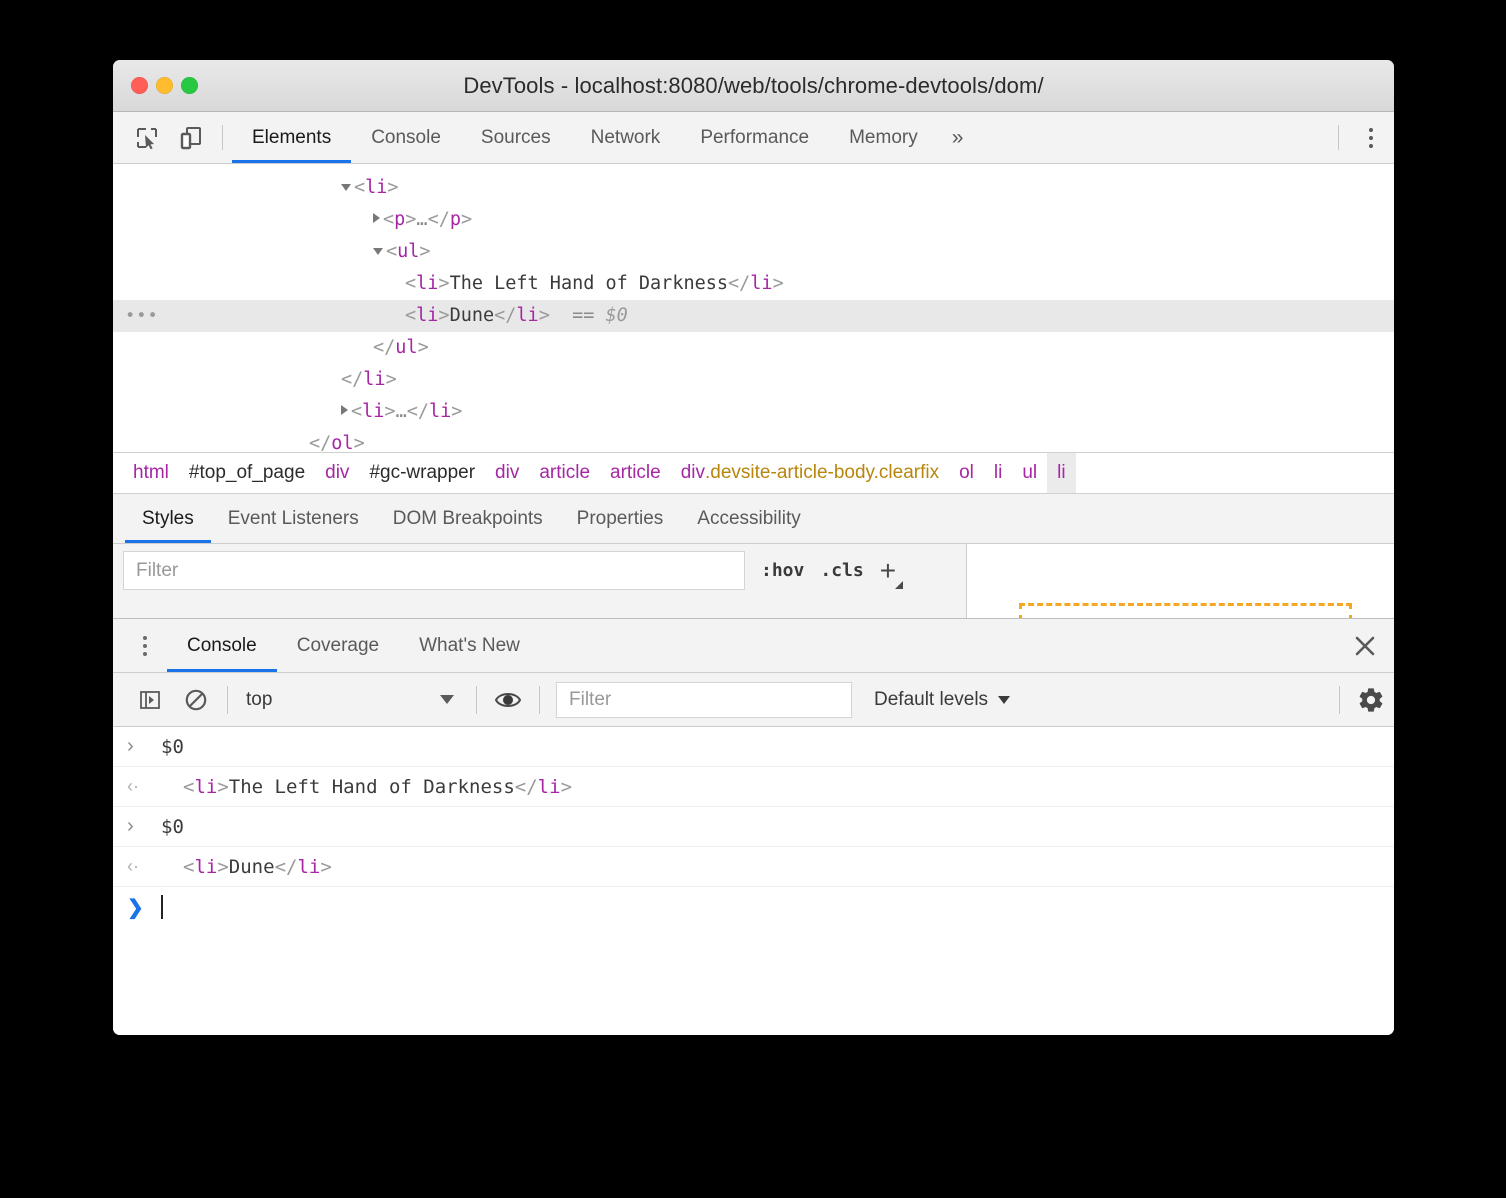  I want to click on more-tabs-icon: », so click(958, 137).